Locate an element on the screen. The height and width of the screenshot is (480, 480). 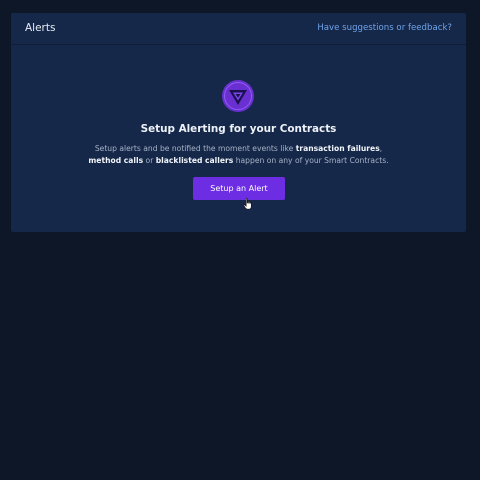
description-bold-method-calls: method calls is located at coordinates (116, 160).